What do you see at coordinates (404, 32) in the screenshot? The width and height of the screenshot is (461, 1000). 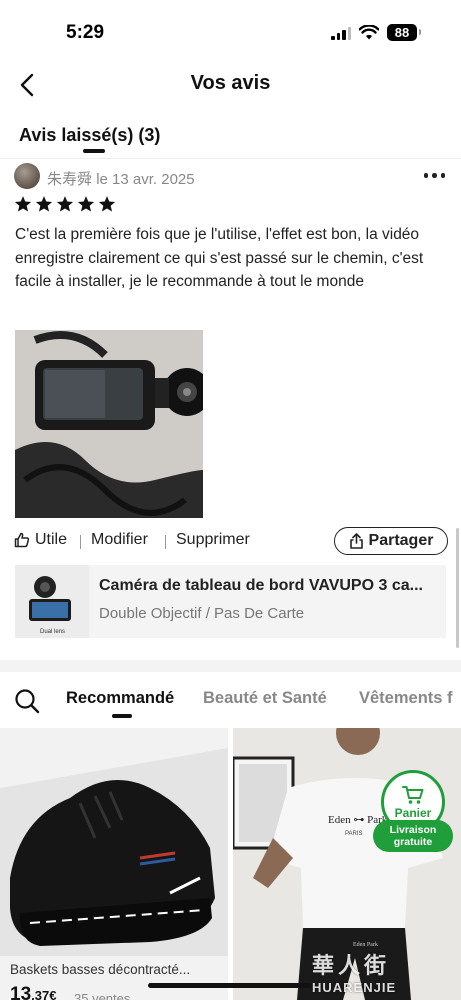 I see `battery-icon: 88` at bounding box center [404, 32].